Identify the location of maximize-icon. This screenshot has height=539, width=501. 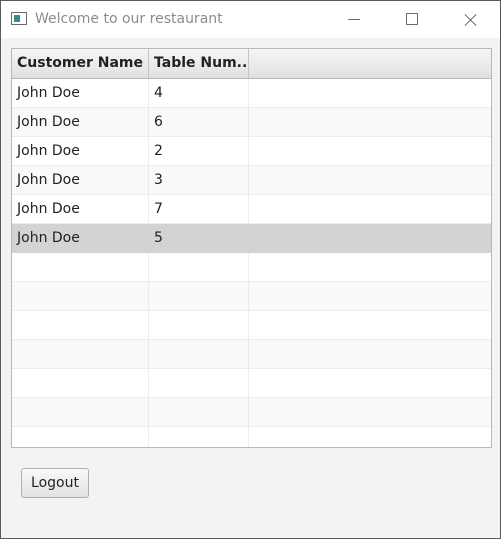
(412, 19).